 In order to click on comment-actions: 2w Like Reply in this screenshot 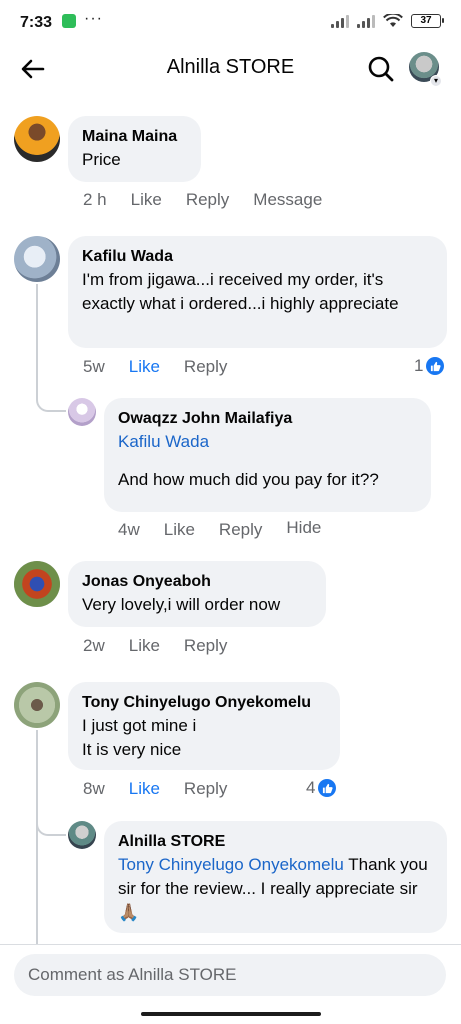, I will do `click(155, 646)`.